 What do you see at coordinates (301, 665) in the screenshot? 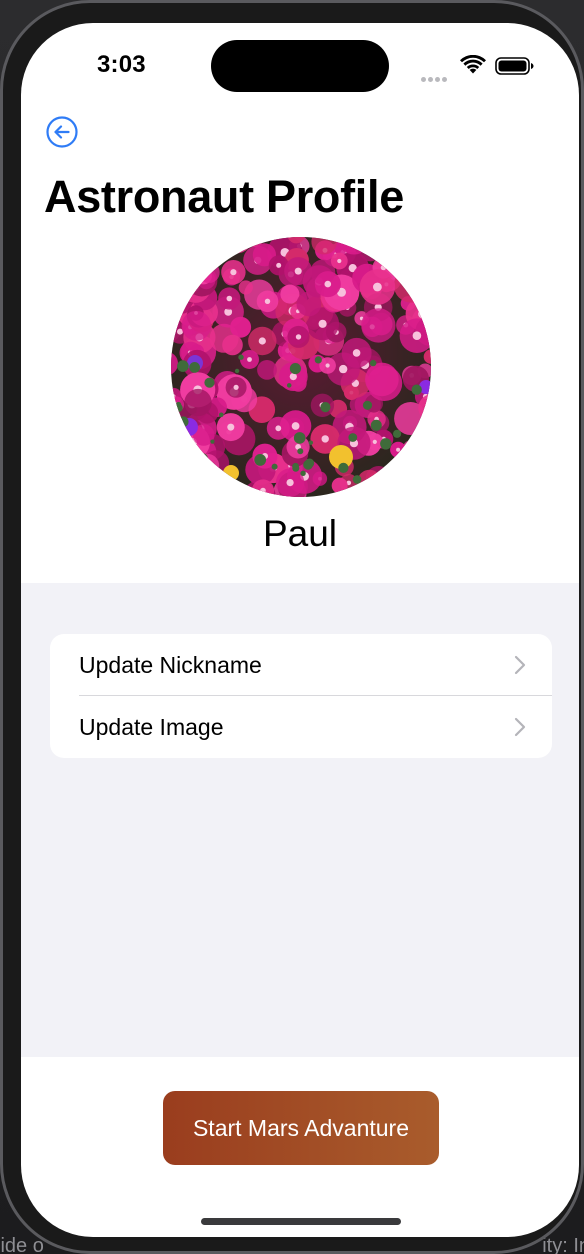
I see `update-nickname-row: Update Nickname` at bounding box center [301, 665].